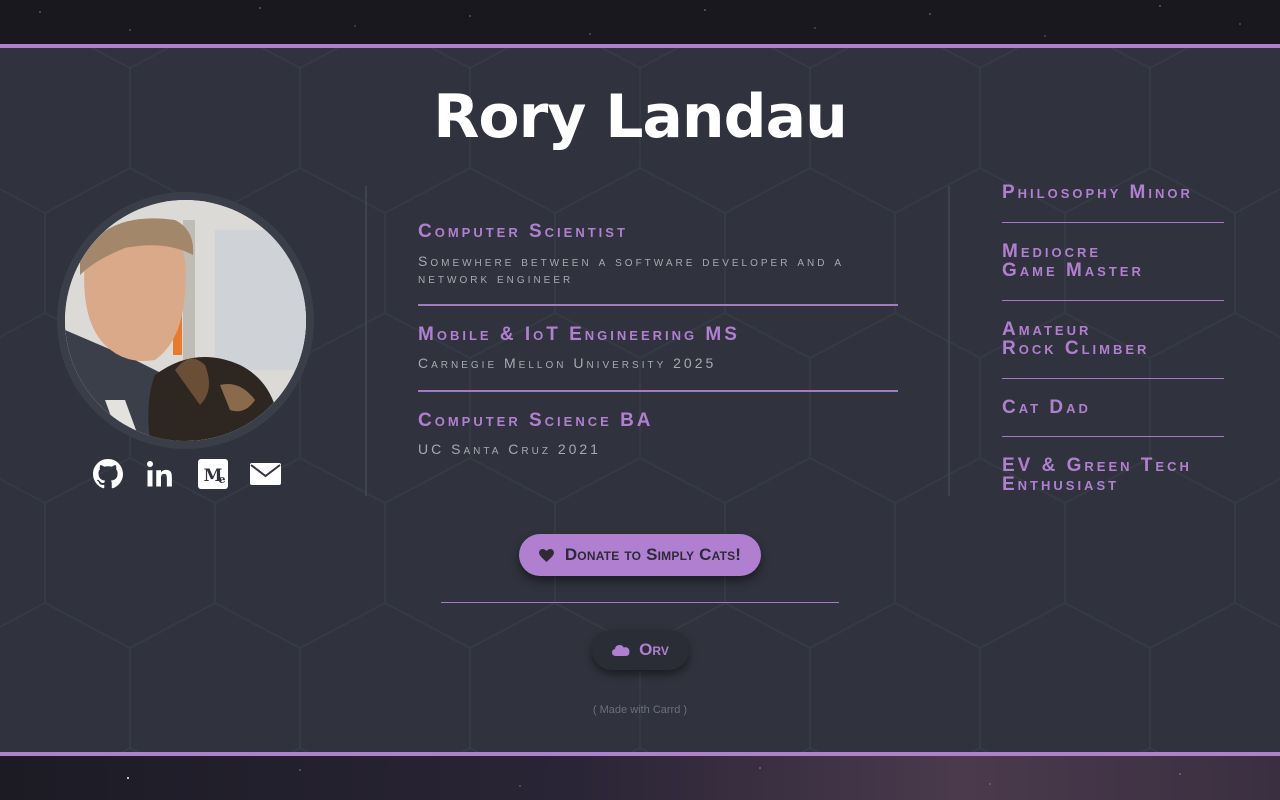 The width and height of the screenshot is (1280, 800). What do you see at coordinates (160, 476) in the screenshot?
I see `linkedin-icon` at bounding box center [160, 476].